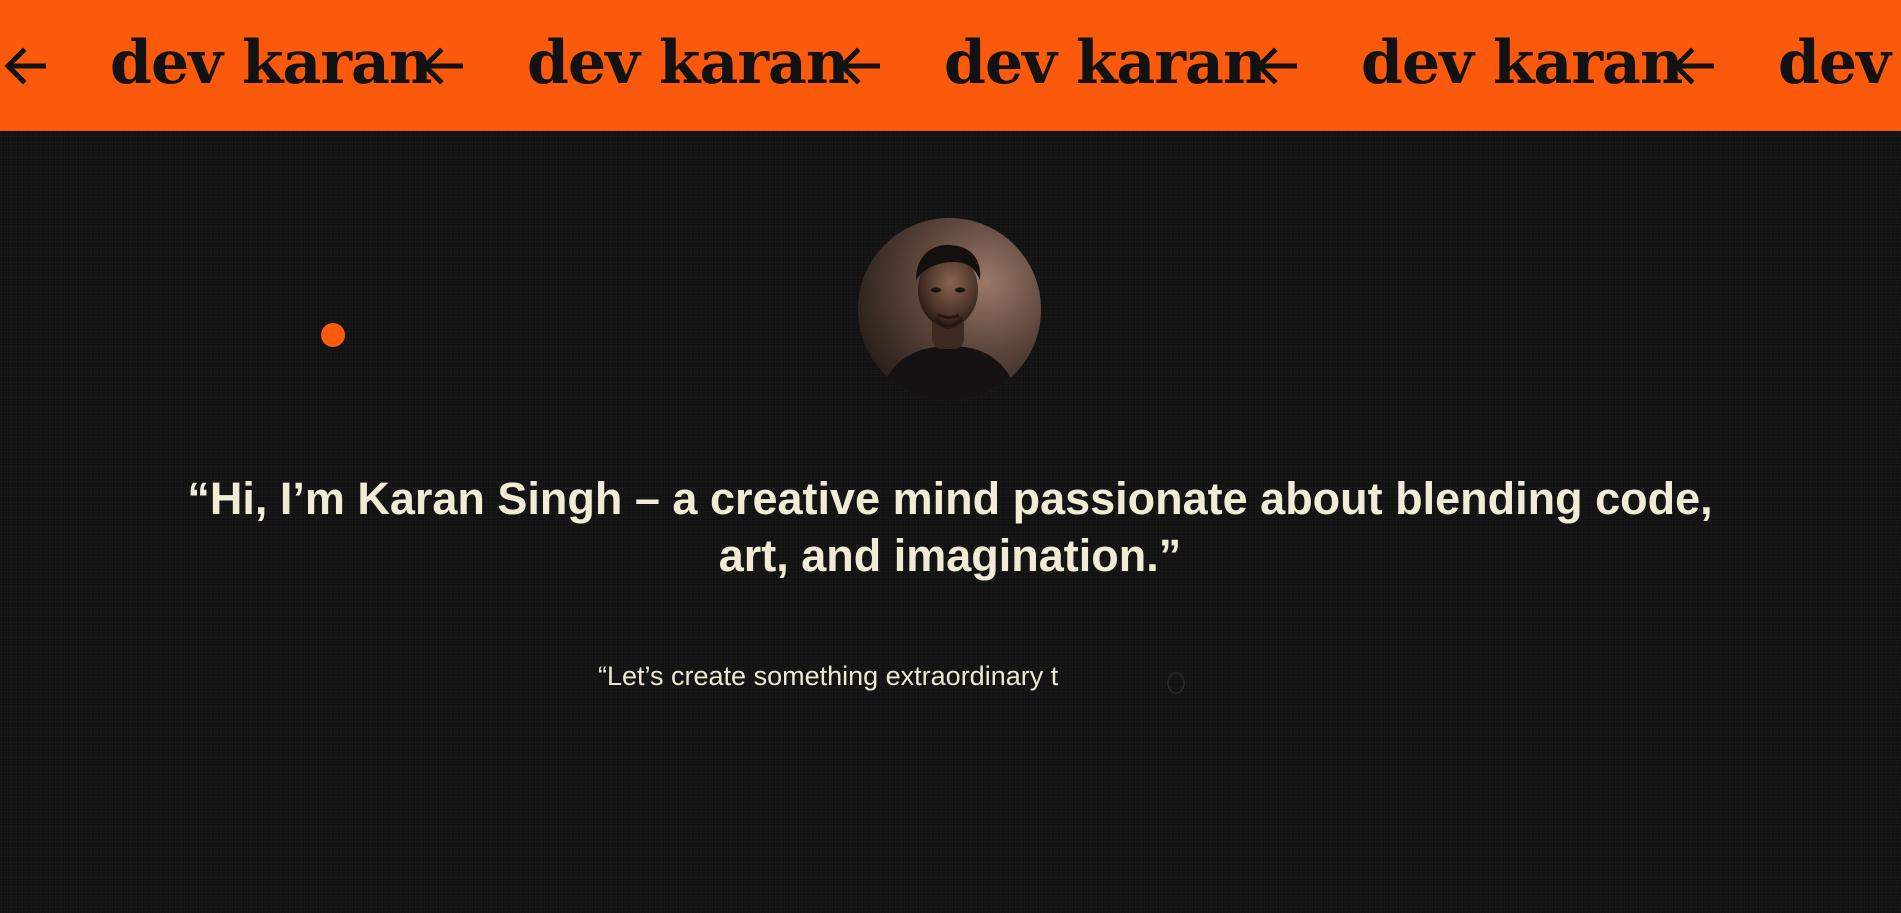 Image resolution: width=1901 pixels, height=913 pixels. What do you see at coordinates (1176, 683) in the screenshot?
I see `typing-caret` at bounding box center [1176, 683].